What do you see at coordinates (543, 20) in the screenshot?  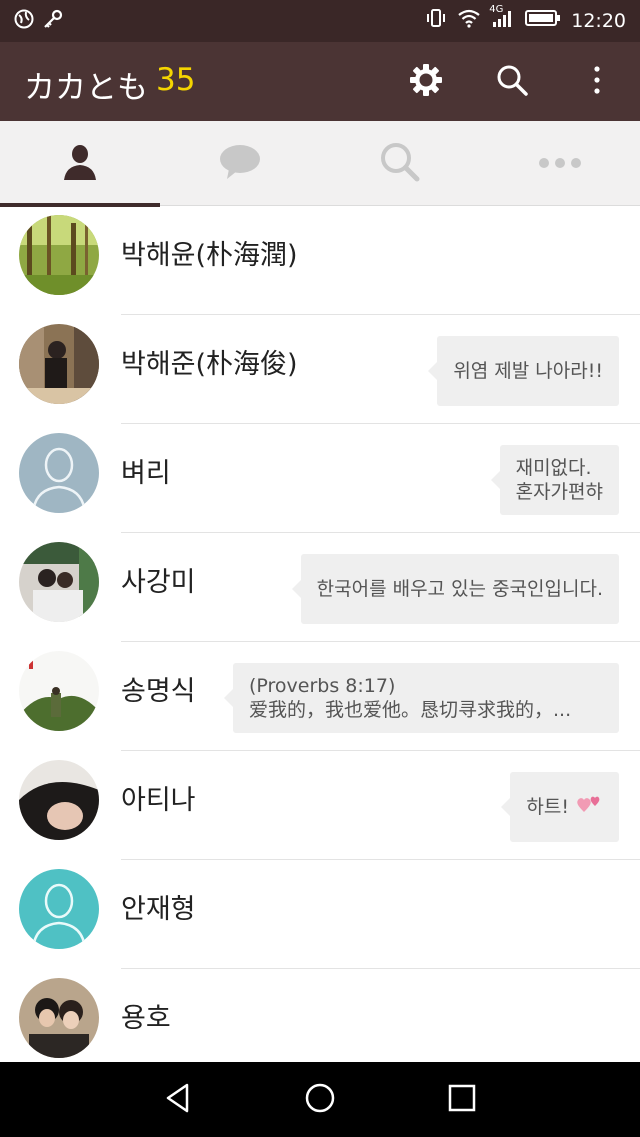 I see `battery-icon` at bounding box center [543, 20].